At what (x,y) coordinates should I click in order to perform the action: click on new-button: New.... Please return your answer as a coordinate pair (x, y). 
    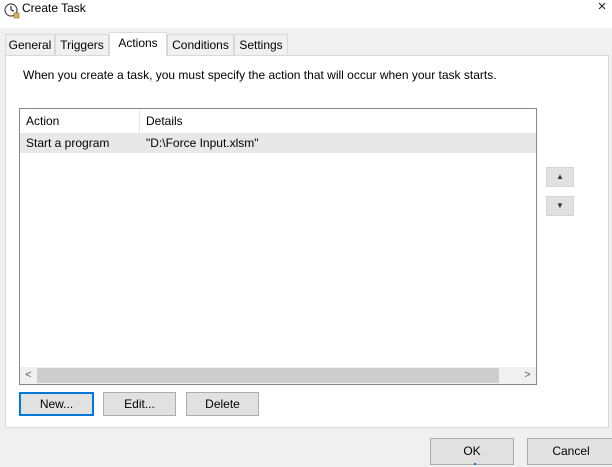
    Looking at the image, I should click on (56, 404).